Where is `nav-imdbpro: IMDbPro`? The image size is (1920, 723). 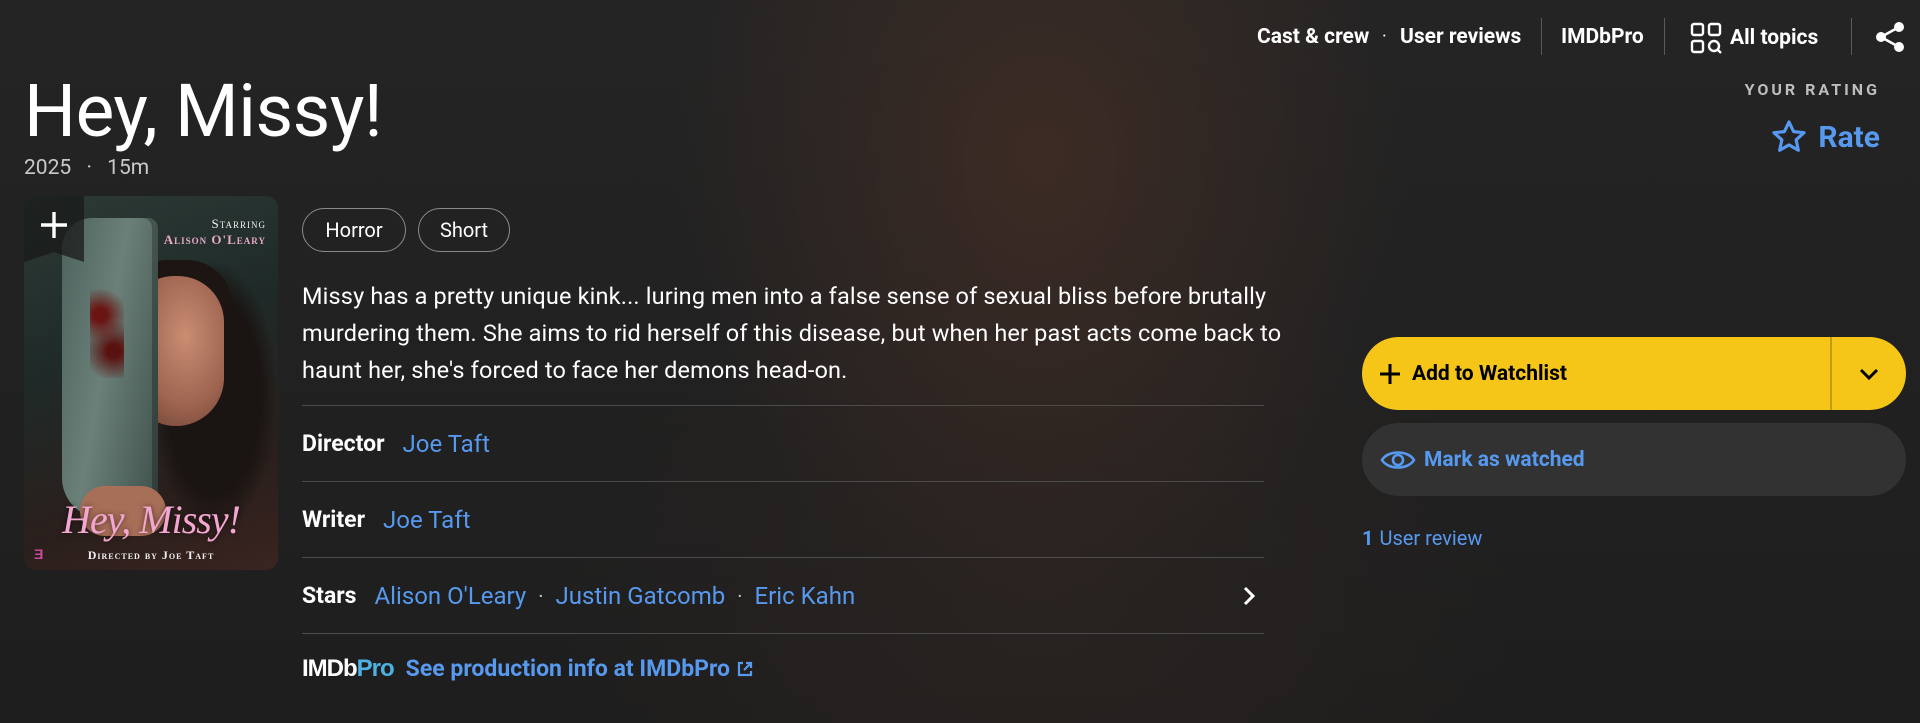
nav-imdbpro: IMDbPro is located at coordinates (1602, 37).